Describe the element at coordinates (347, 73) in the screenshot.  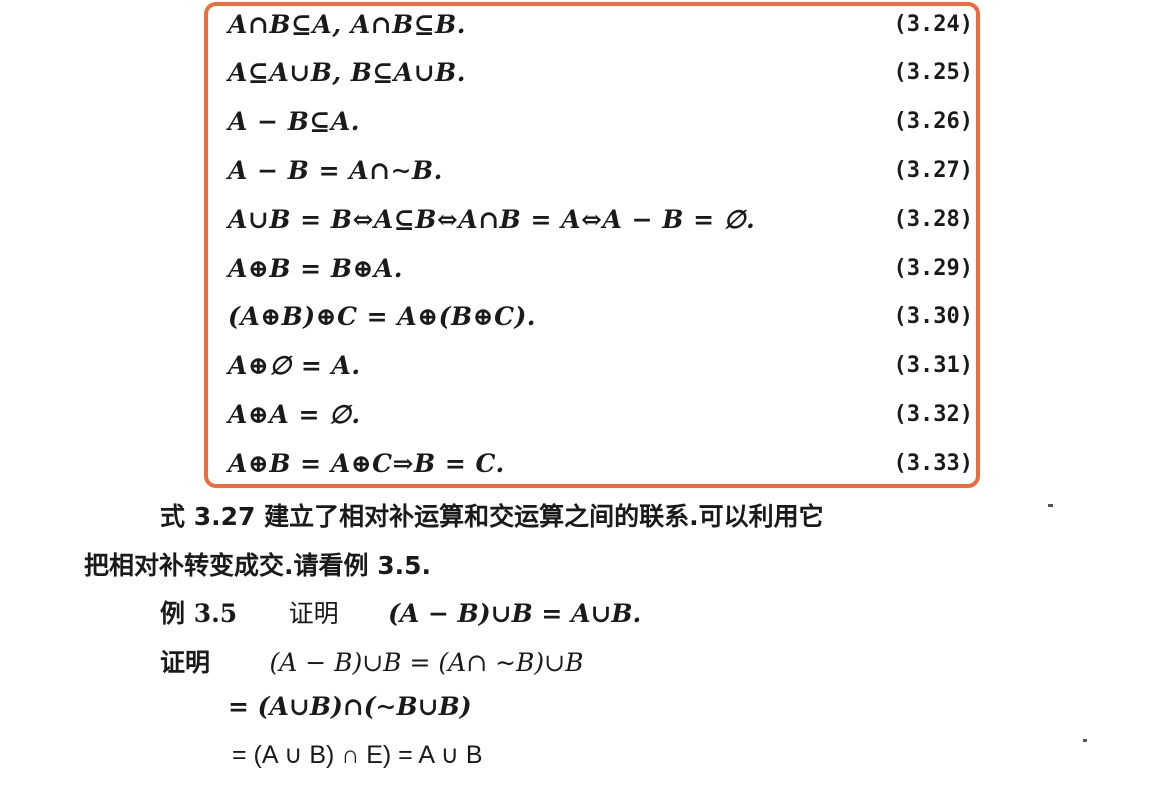
I see `equation-formula: A⊆A∪B, B⊆A∪B.` at that location.